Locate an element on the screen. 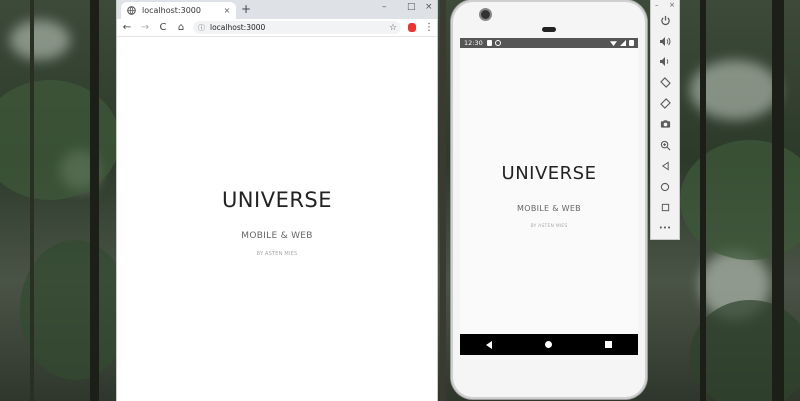  emulator-toolbar: – × ••• is located at coordinates (665, 119).